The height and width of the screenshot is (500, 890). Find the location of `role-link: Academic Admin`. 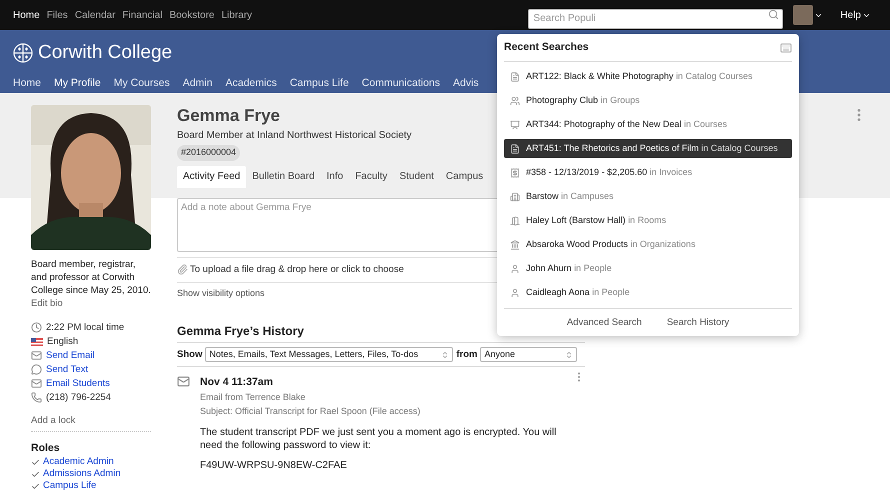

role-link: Academic Admin is located at coordinates (78, 462).